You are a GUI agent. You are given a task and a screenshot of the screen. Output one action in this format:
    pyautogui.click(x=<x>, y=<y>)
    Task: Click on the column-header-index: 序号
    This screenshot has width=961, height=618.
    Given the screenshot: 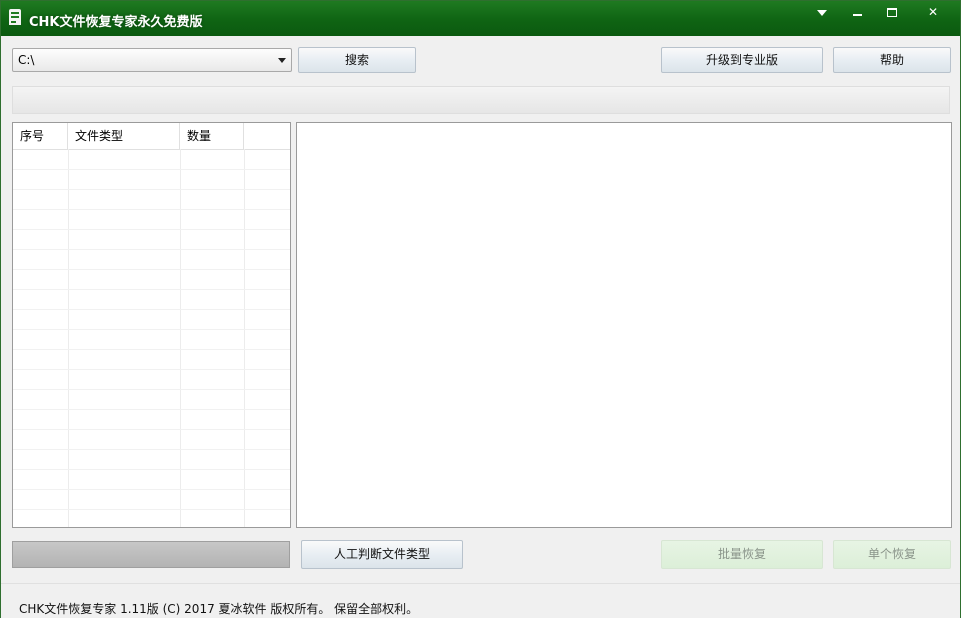 What is the action you would take?
    pyautogui.click(x=40, y=136)
    